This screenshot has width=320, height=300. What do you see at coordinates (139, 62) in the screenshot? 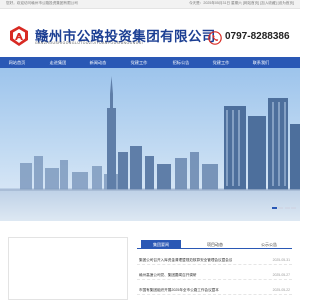
I see `nav-item-party-building: 党建工作` at bounding box center [139, 62].